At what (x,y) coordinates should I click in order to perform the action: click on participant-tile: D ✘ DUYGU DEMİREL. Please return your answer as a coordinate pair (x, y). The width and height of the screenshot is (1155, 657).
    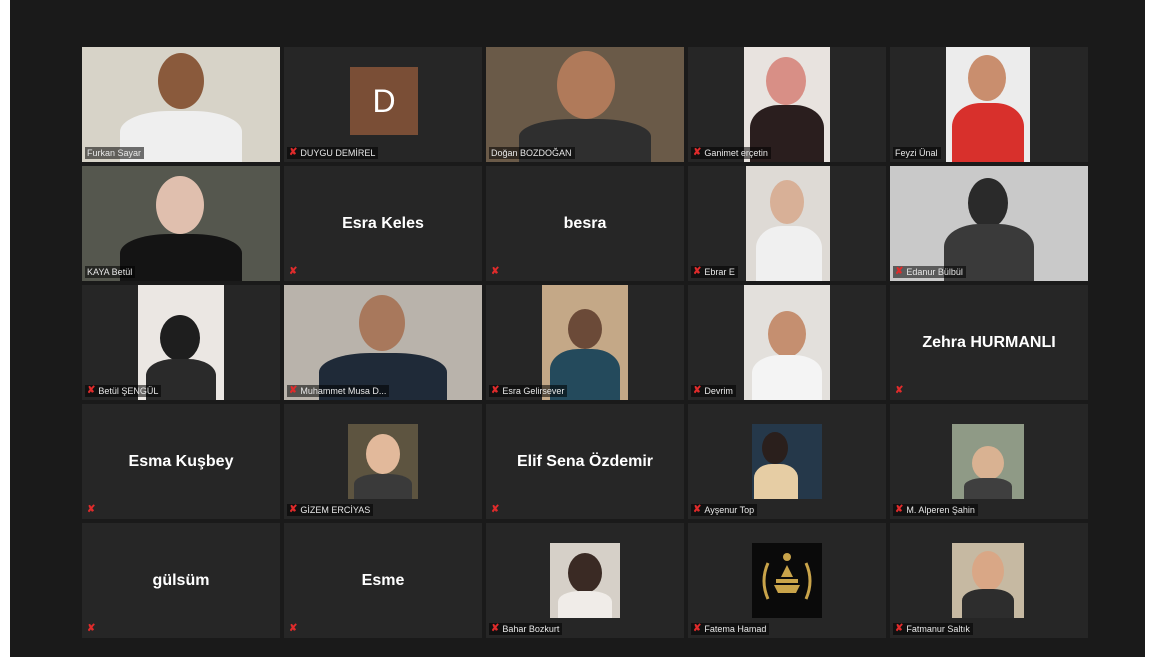
    Looking at the image, I should click on (383, 104).